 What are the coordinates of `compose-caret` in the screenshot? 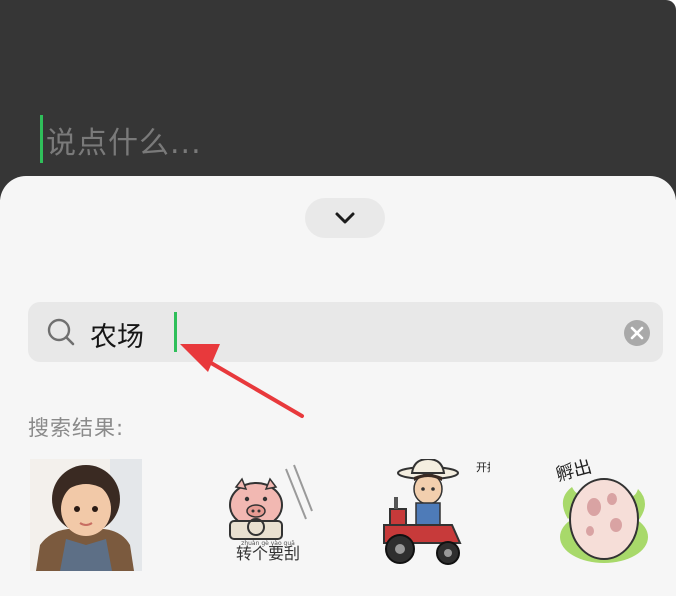 It's located at (41, 139).